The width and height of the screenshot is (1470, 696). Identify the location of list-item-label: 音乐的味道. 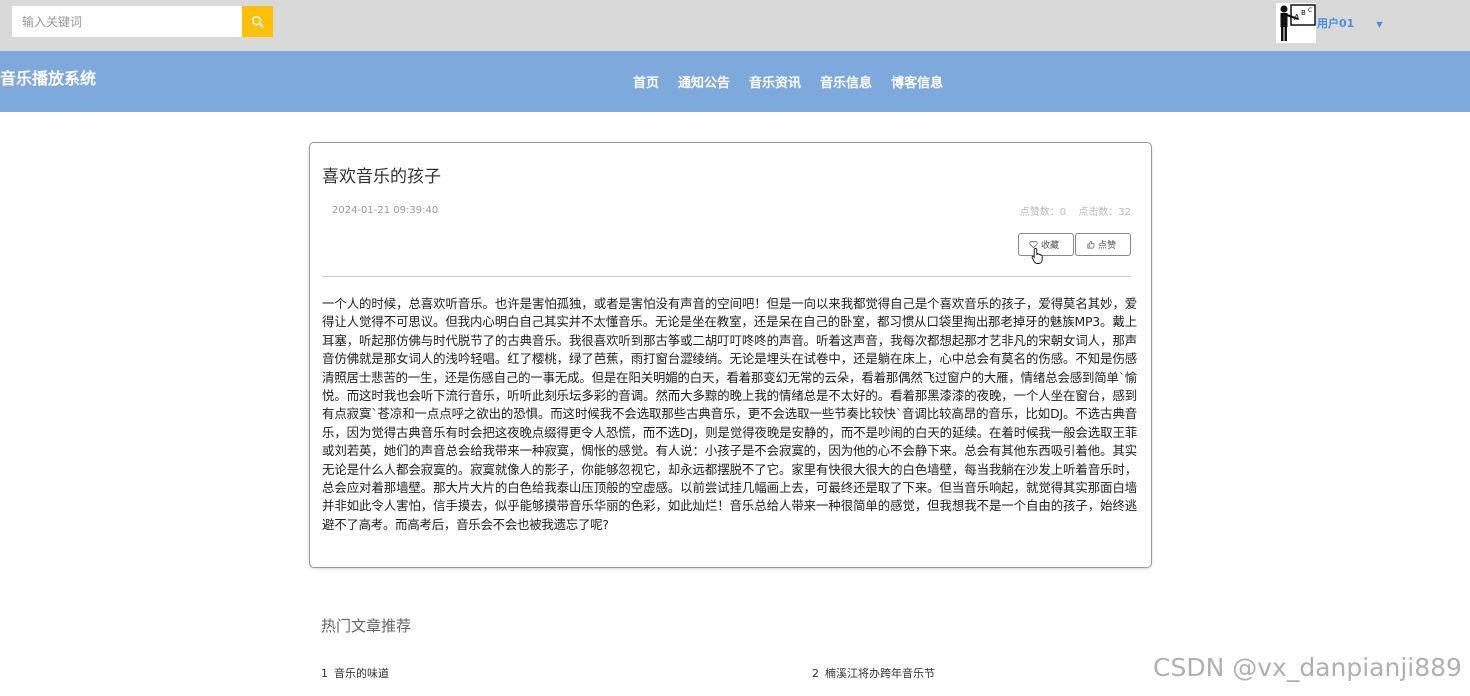
(361, 673).